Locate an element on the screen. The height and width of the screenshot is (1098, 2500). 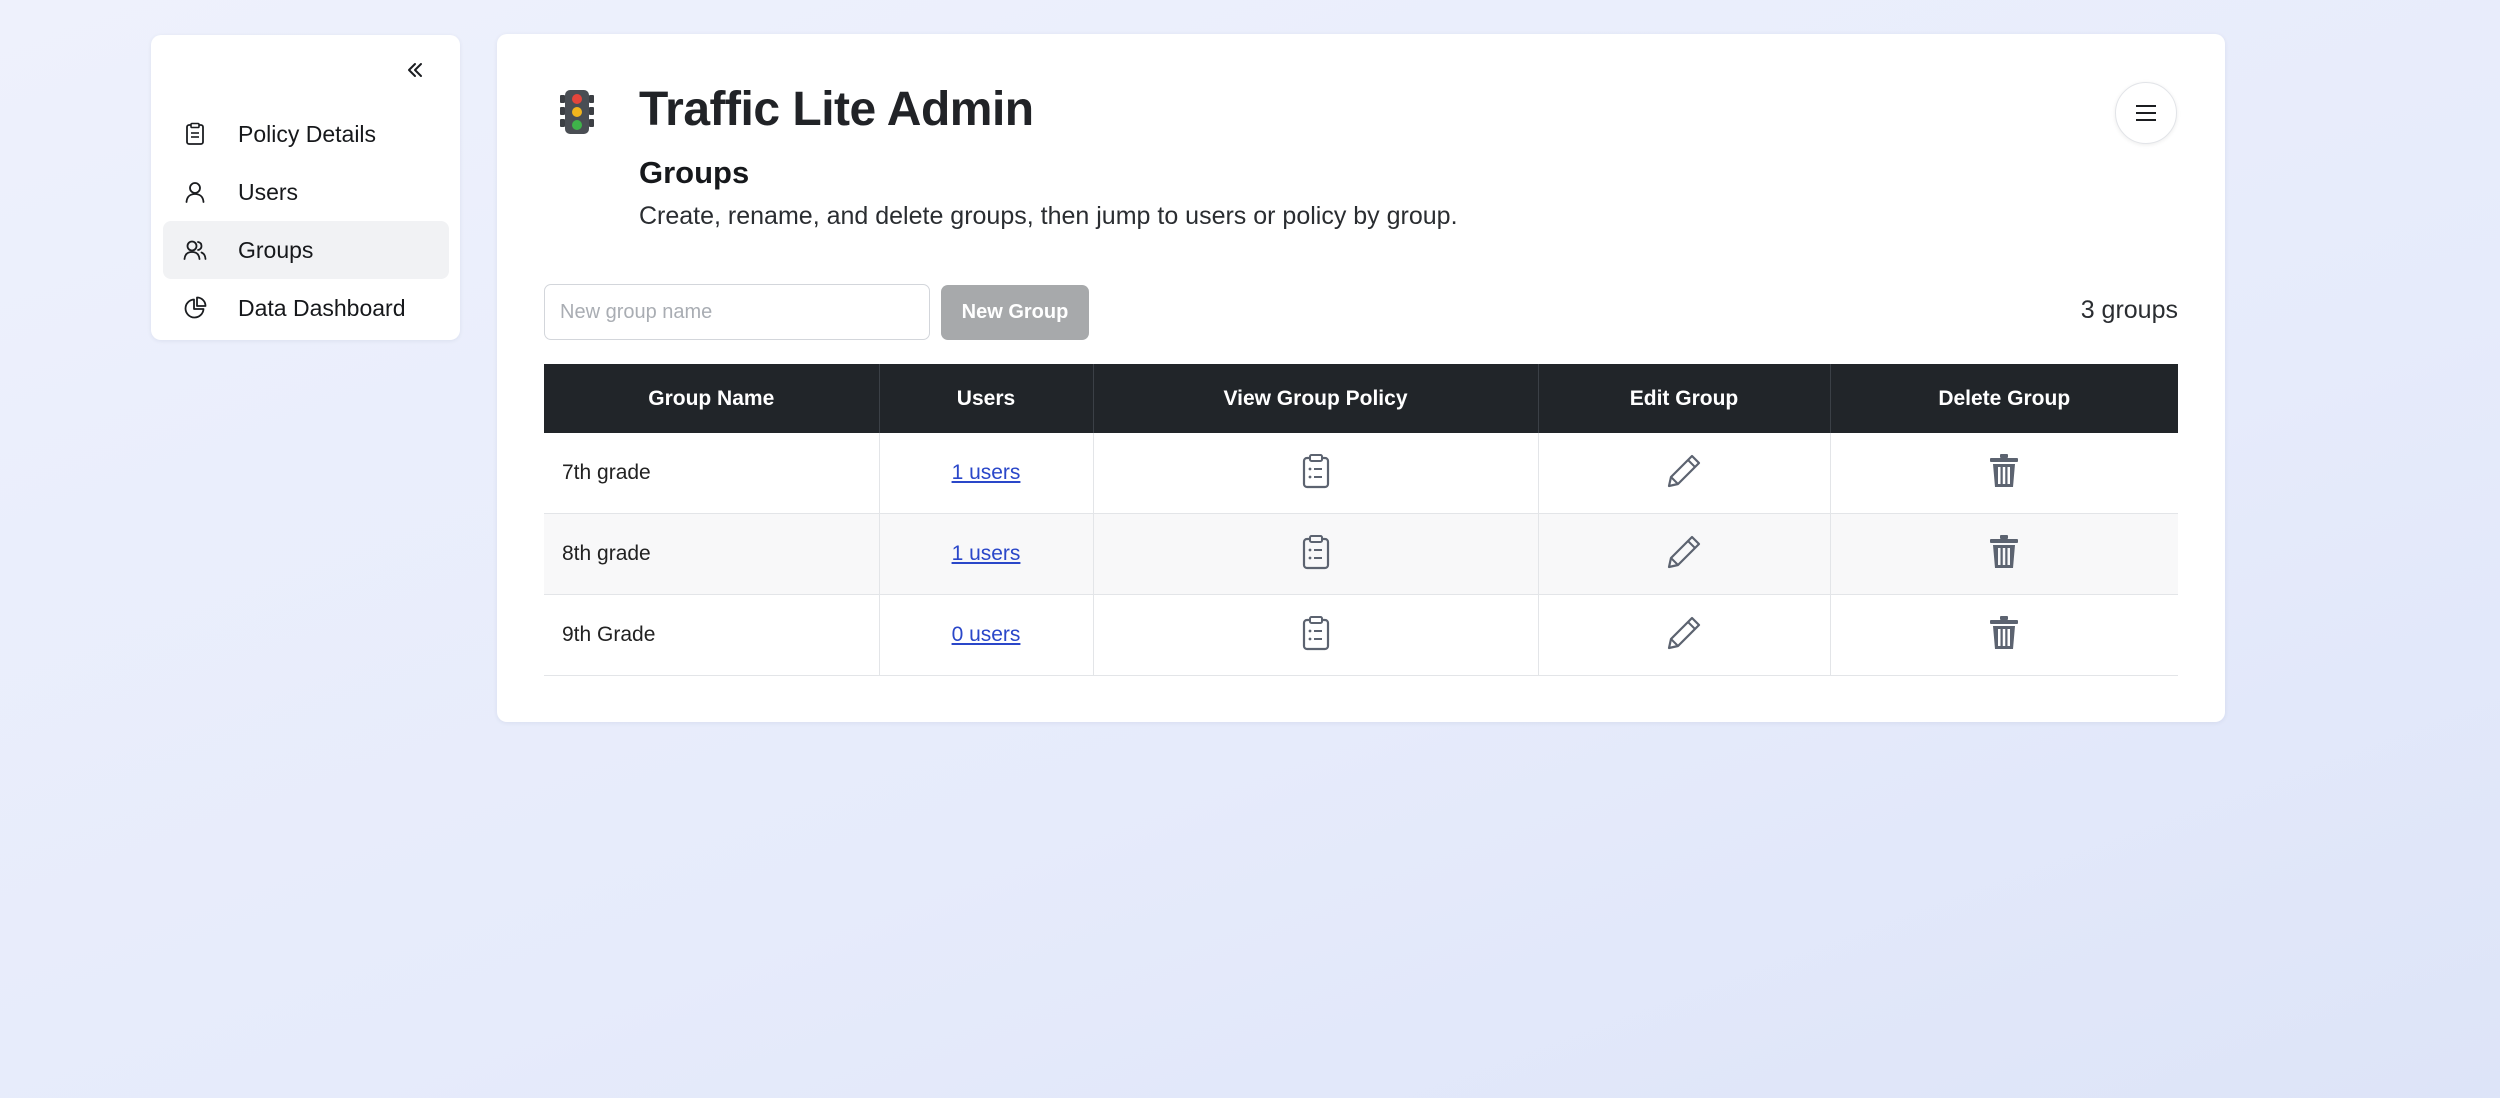
app-title: Traffic Lite Admin is located at coordinates (836, 109).